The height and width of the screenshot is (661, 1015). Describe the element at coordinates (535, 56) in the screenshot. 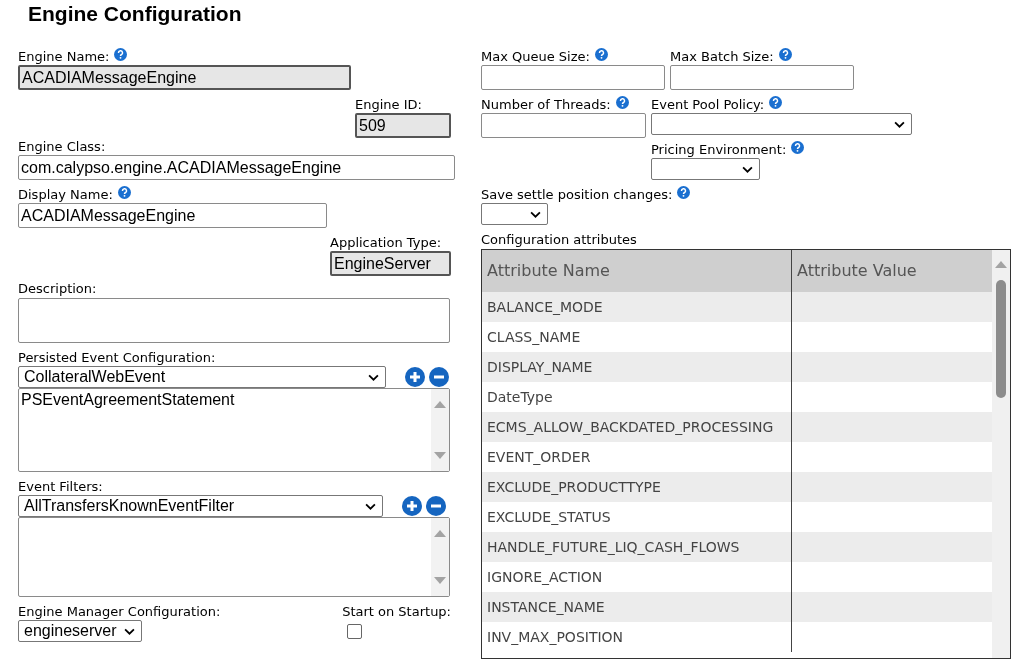

I see `field-label: Max Queue Size:` at that location.